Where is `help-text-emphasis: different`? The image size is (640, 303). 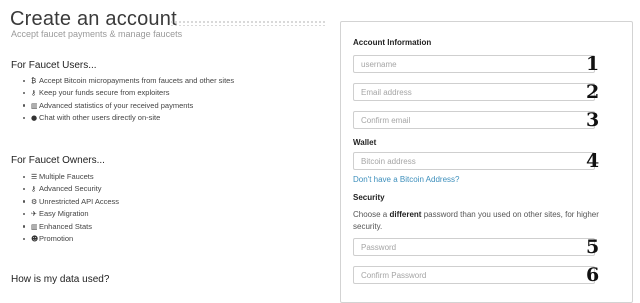 help-text-emphasis: different is located at coordinates (405, 214).